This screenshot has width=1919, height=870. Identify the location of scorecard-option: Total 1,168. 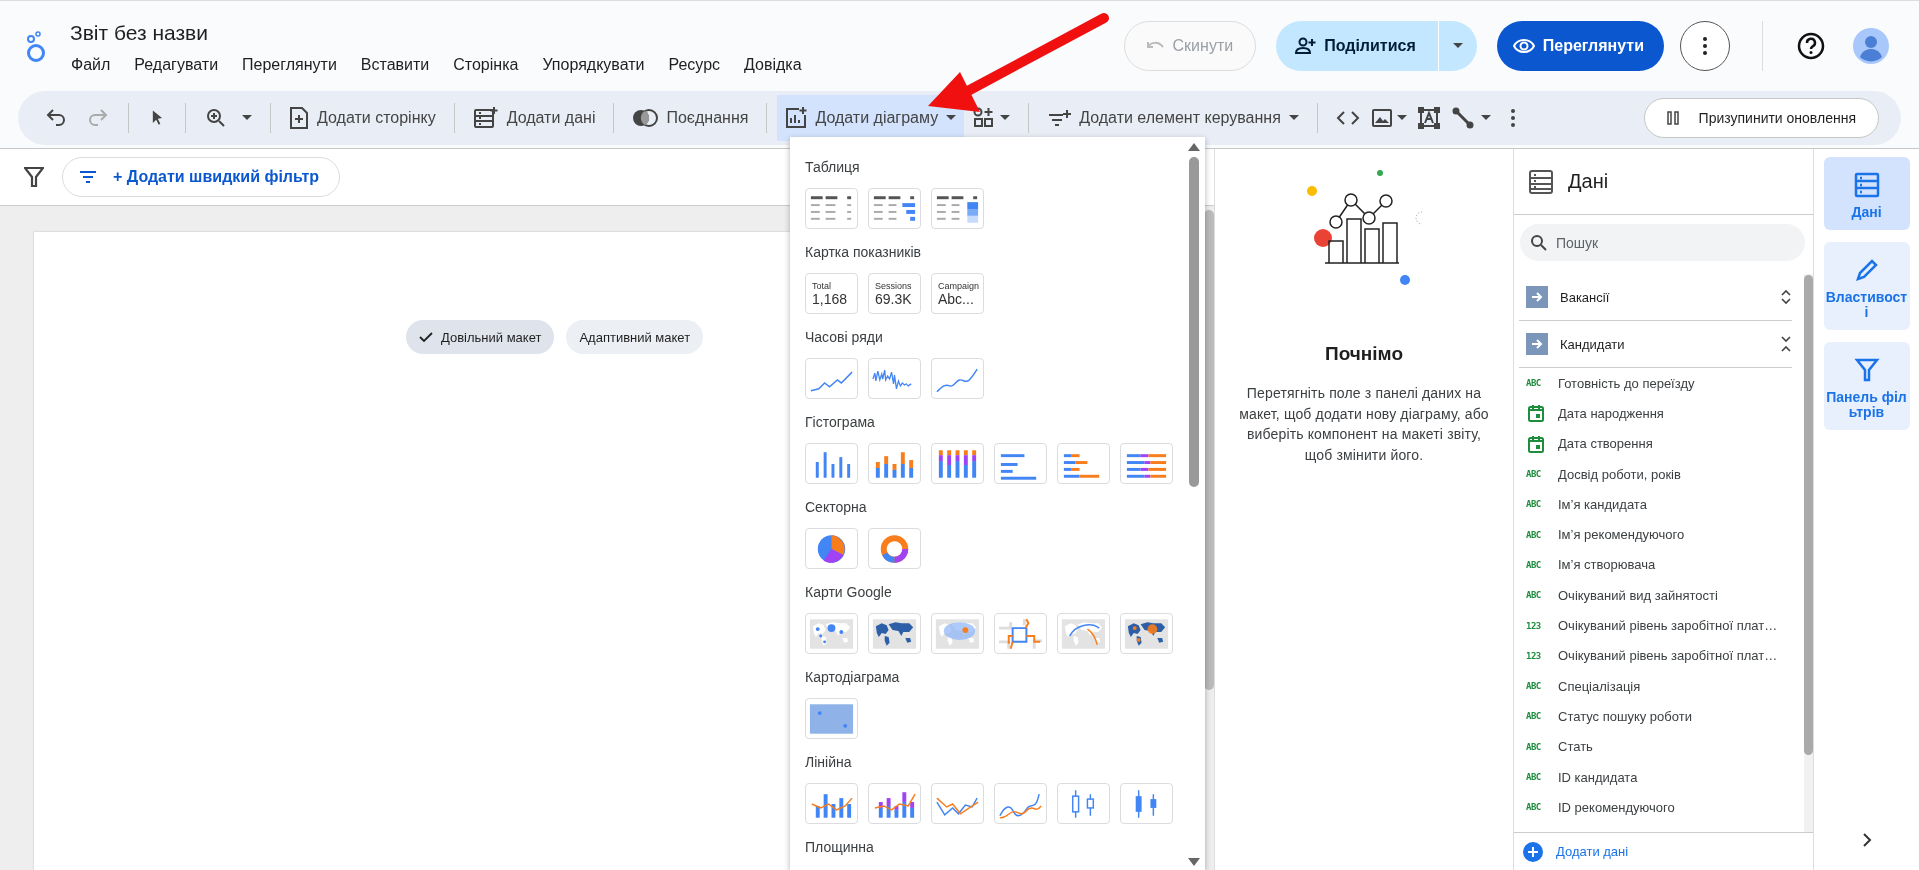
(831, 293).